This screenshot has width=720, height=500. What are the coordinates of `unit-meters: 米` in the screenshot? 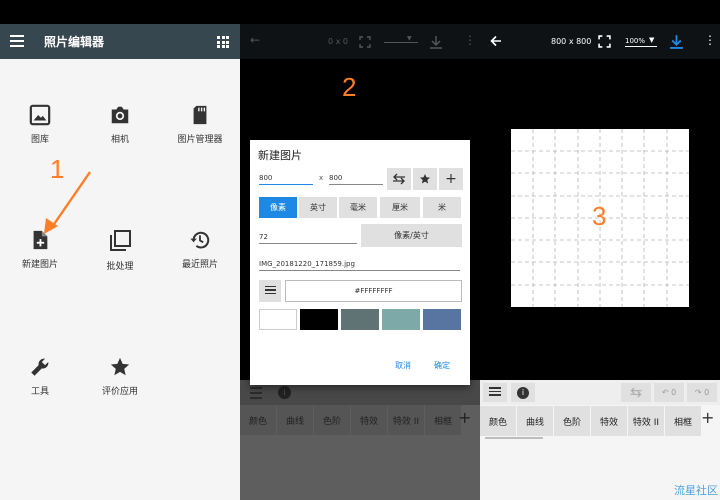 It's located at (442, 207).